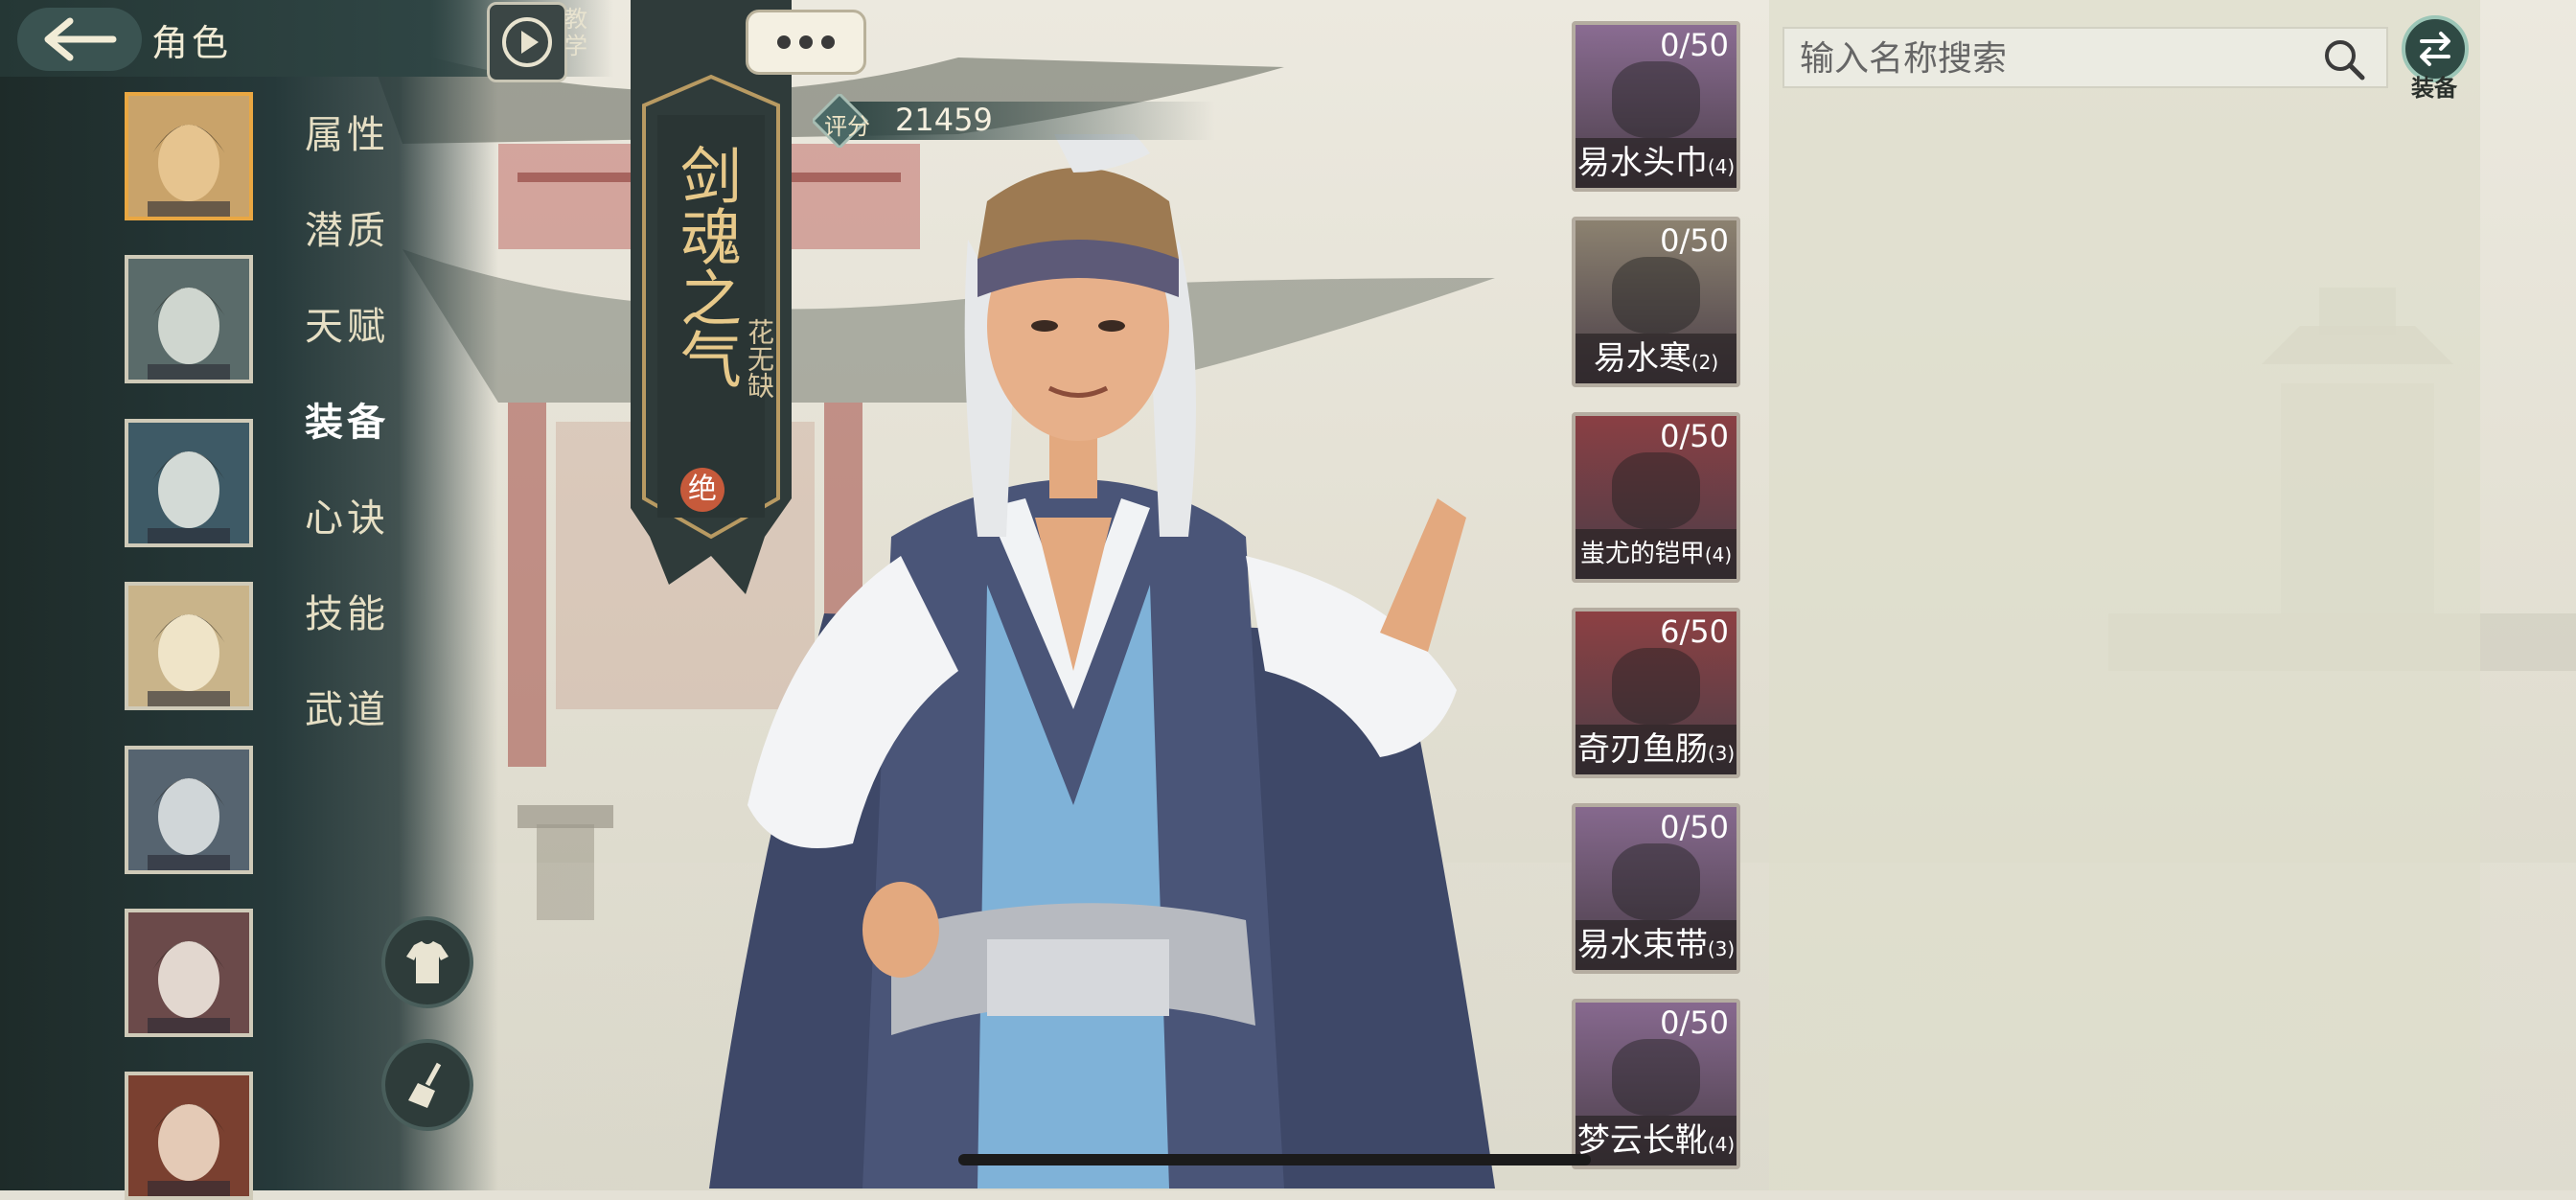 The height and width of the screenshot is (1200, 2576). Describe the element at coordinates (1656, 99) in the screenshot. I see `hat-icon` at that location.